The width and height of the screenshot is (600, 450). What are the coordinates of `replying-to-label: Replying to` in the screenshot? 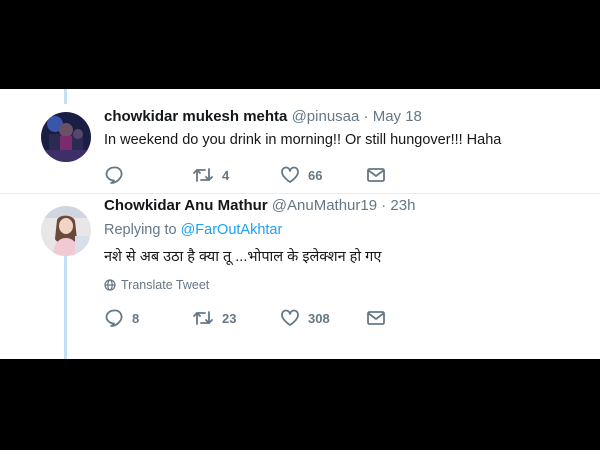 It's located at (140, 230).